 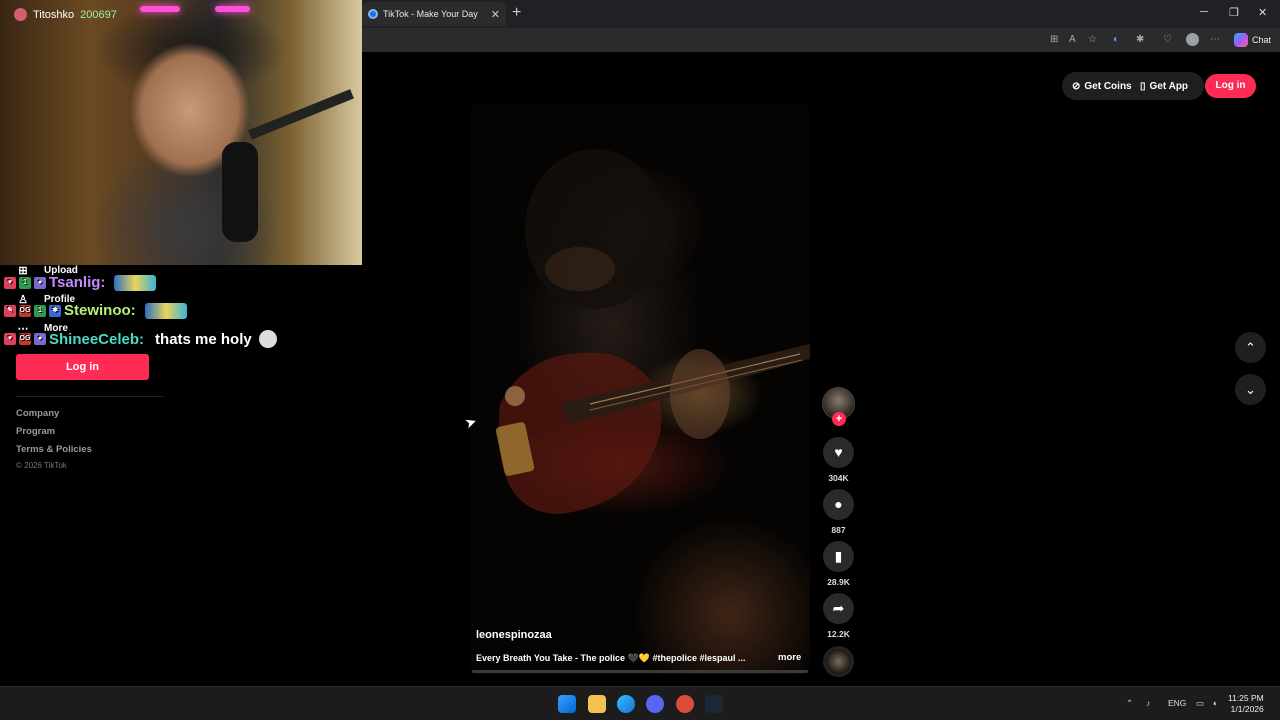 What do you see at coordinates (838, 478) in the screenshot?
I see `like-count: 304K` at bounding box center [838, 478].